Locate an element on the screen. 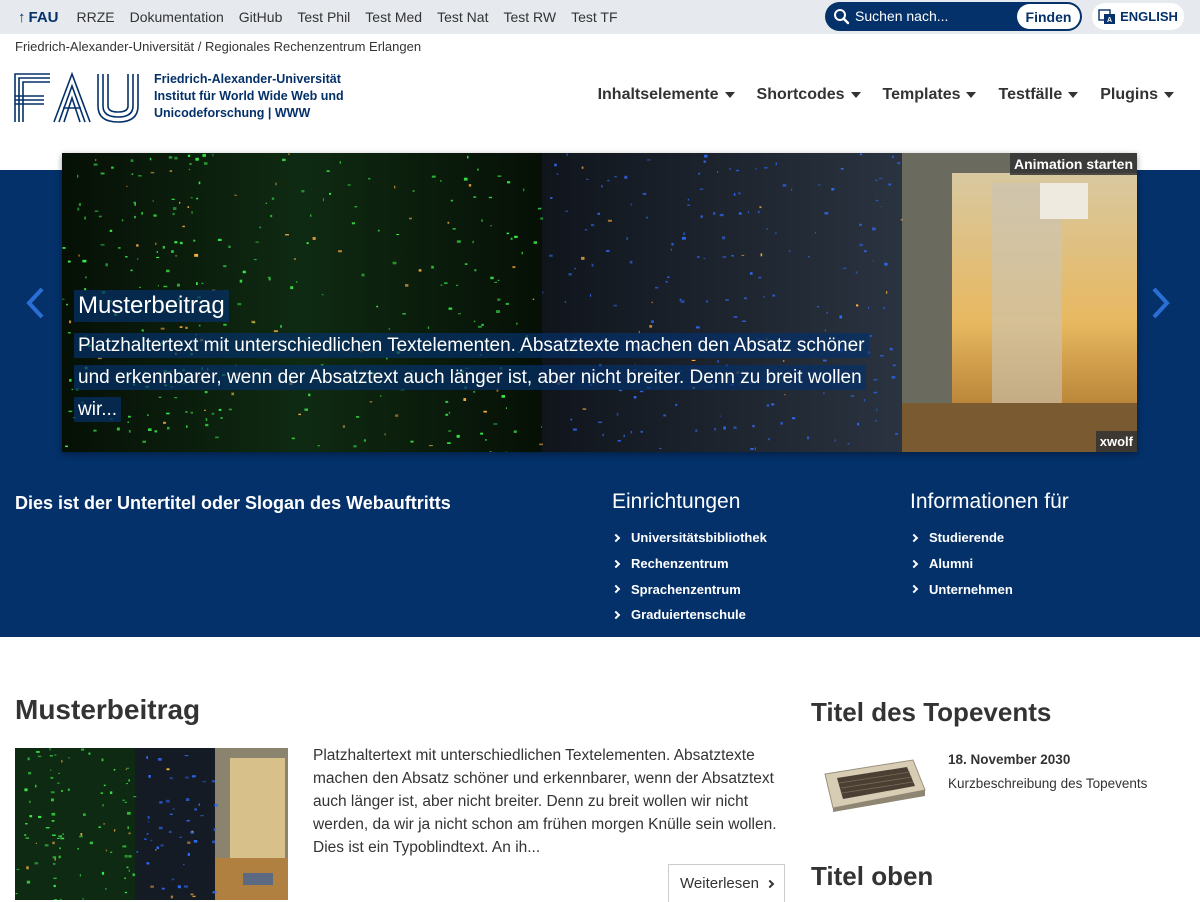  nav-inhaltselemente: Inhaltselemente is located at coordinates (666, 95).